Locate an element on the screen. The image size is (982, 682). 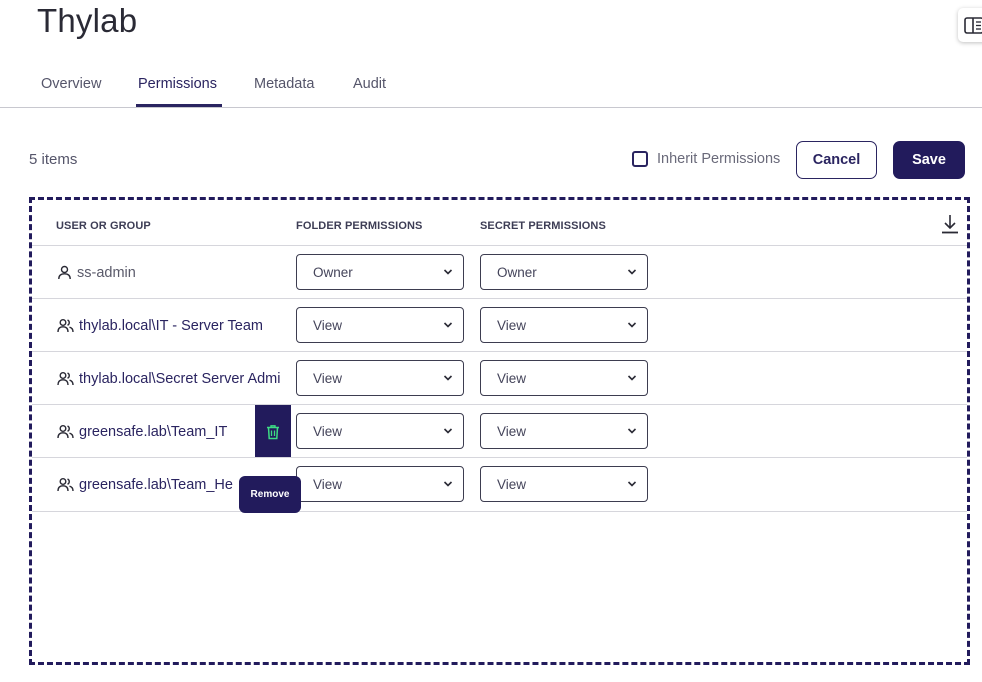
user-icon is located at coordinates (64, 272).